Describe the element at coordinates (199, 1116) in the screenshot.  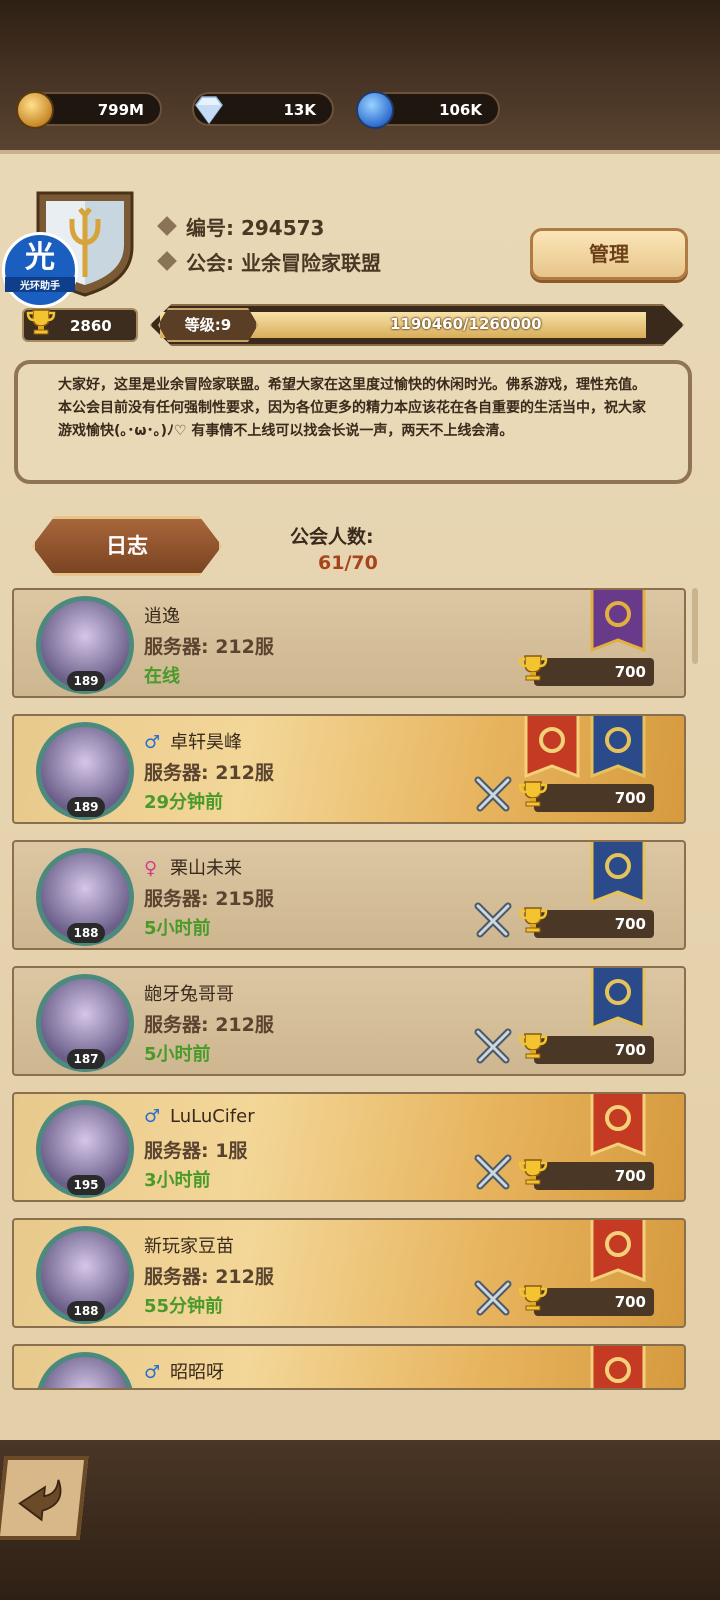
I see `member-name: ♂ LuLuCifer` at that location.